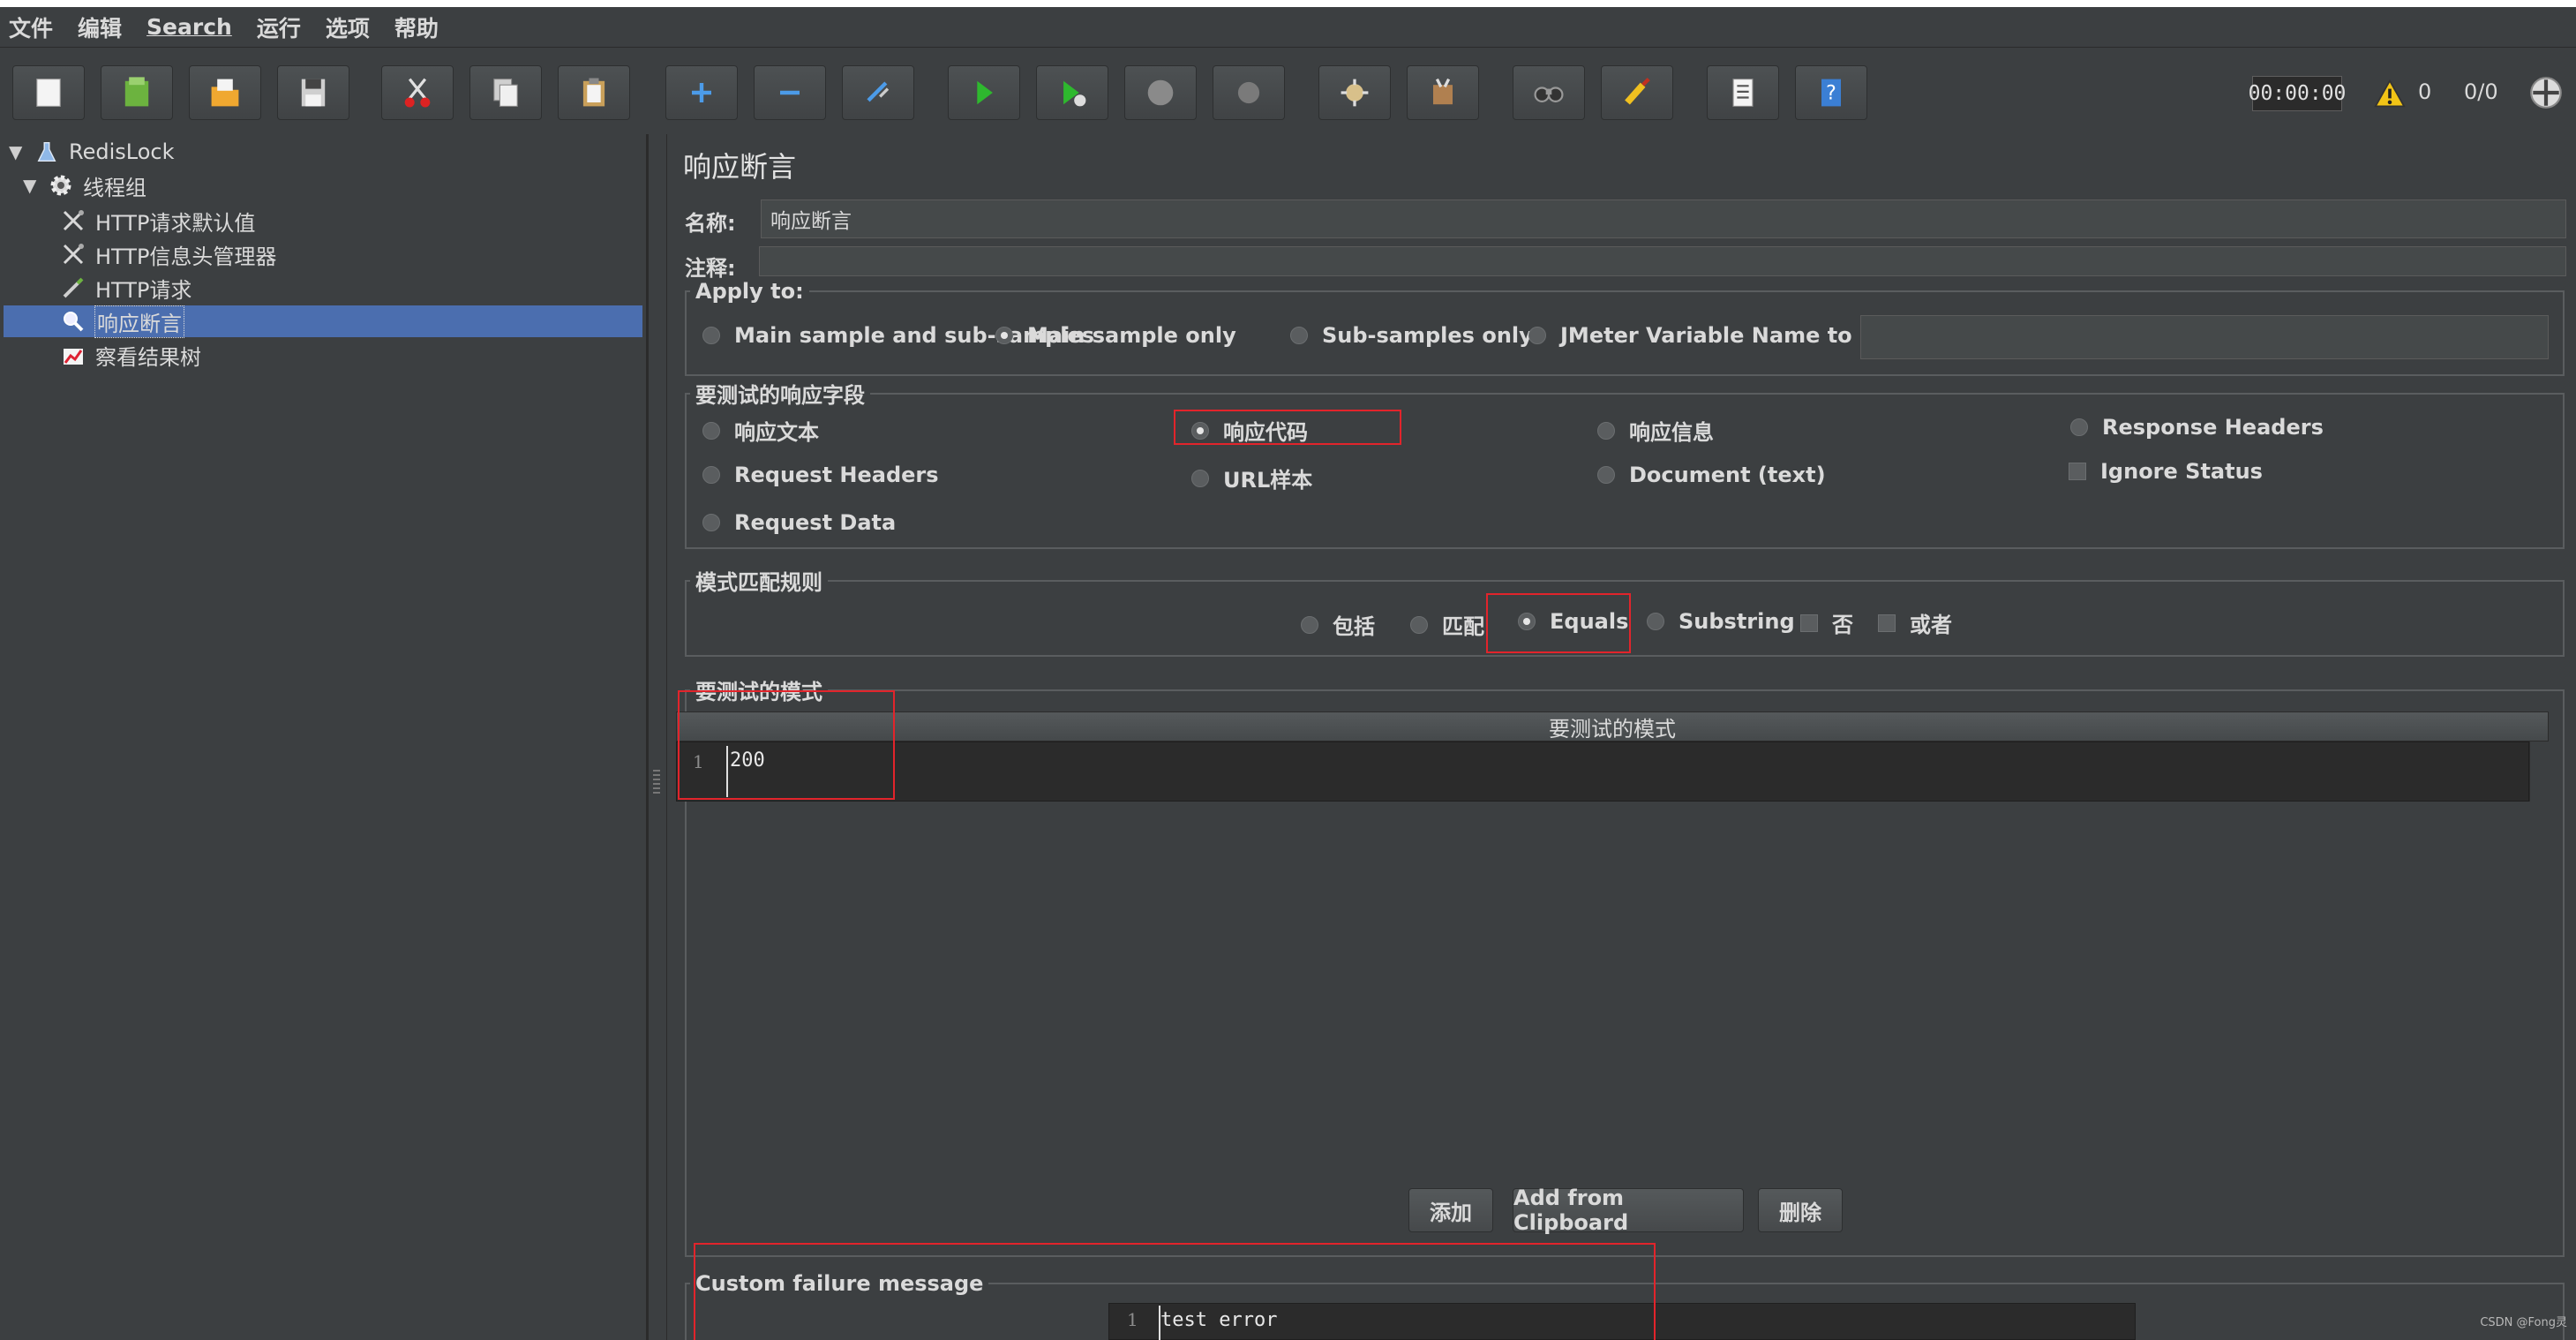  I want to click on comment-input, so click(1662, 261).